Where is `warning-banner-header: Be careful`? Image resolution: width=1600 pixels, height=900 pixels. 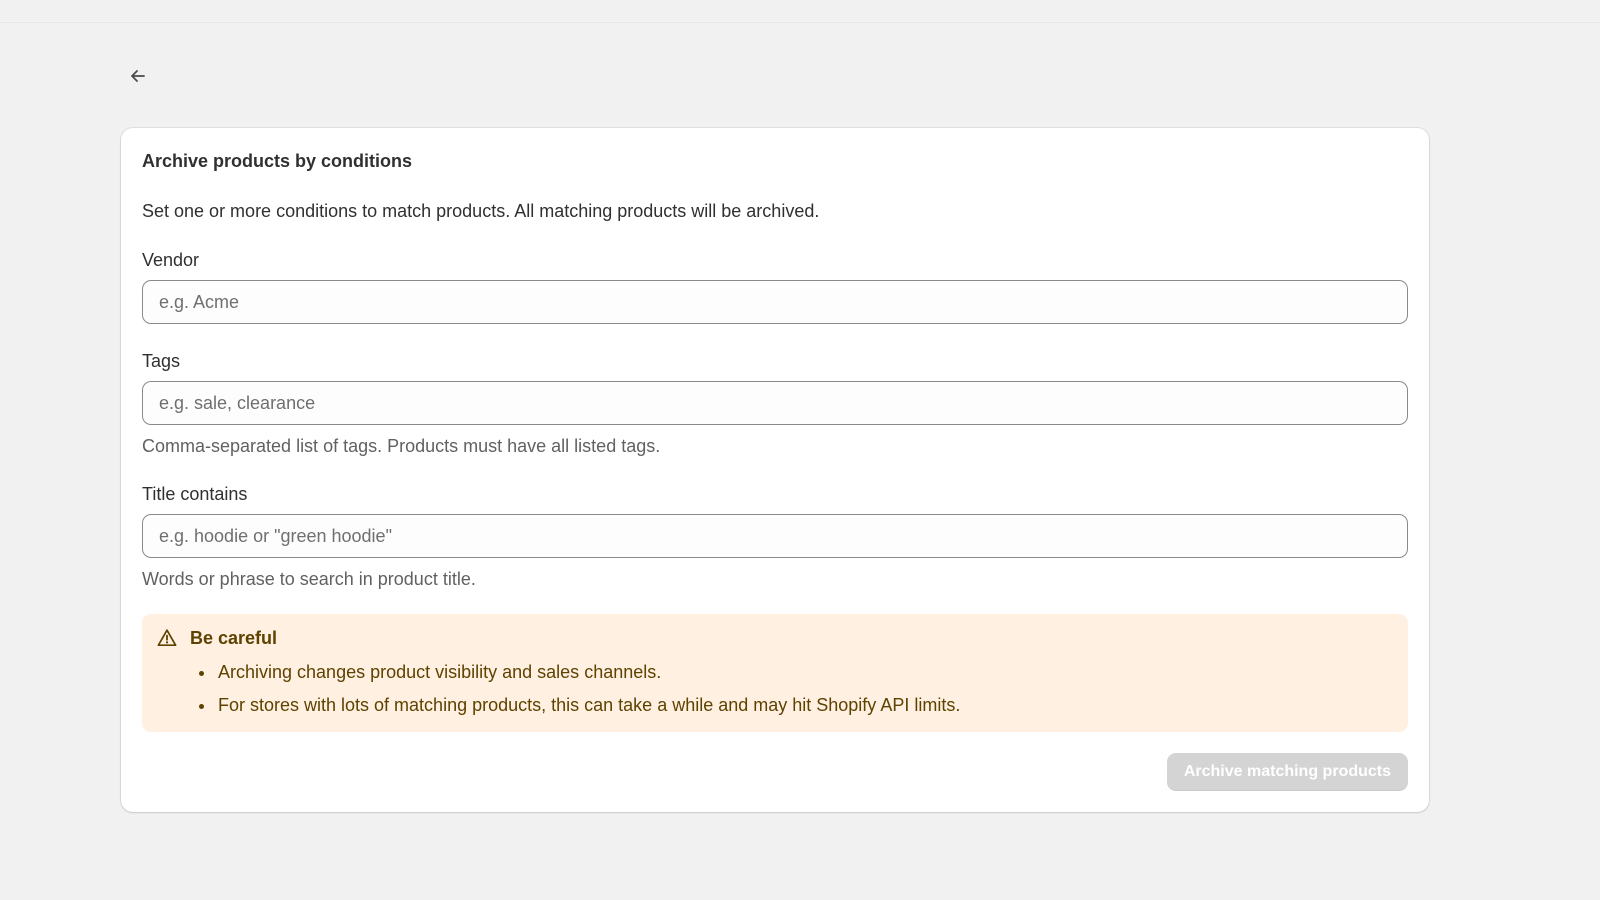
warning-banner-header: Be careful is located at coordinates (775, 638).